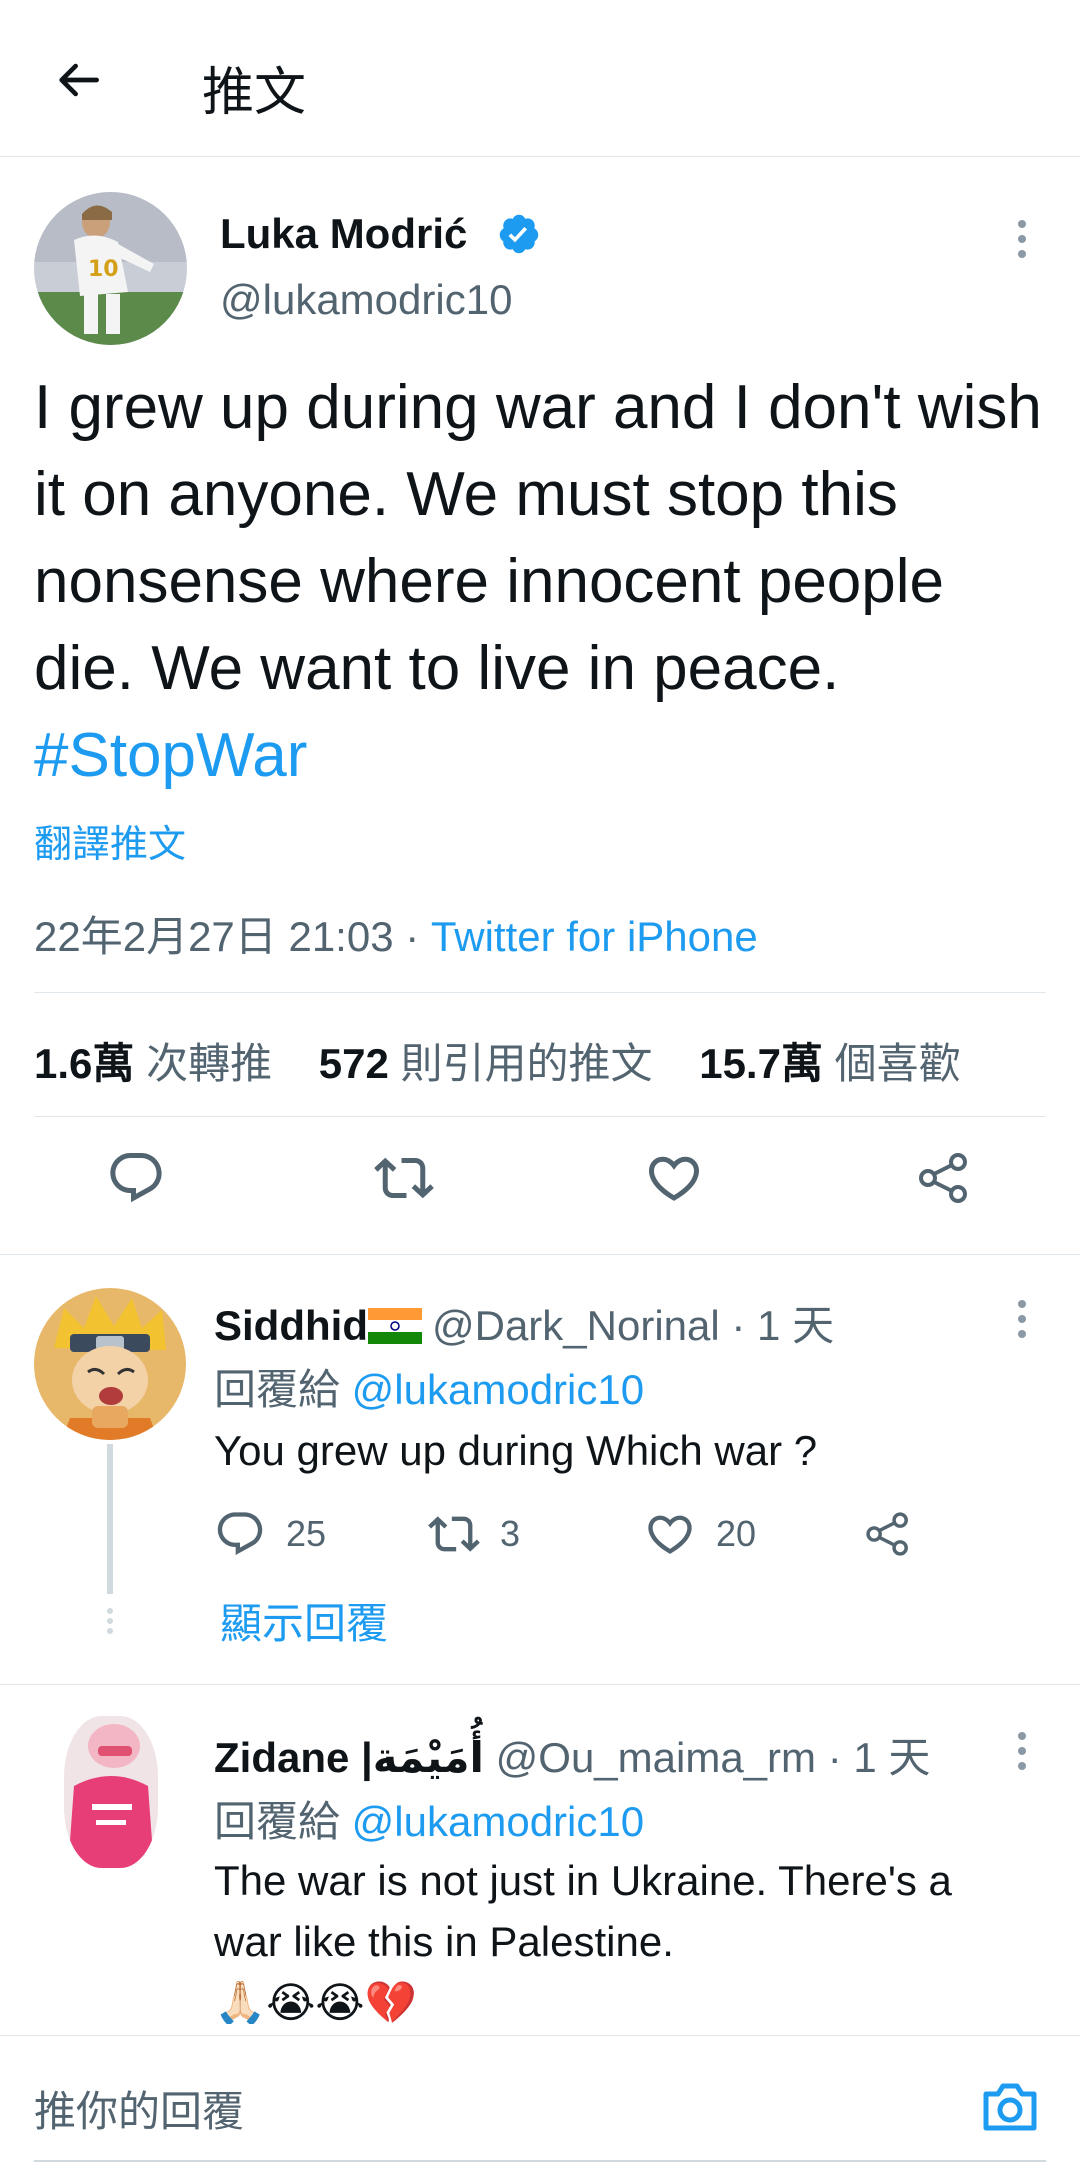 Image resolution: width=1080 pixels, height=2177 pixels. Describe the element at coordinates (540, 2161) in the screenshot. I see `input-underline` at that location.